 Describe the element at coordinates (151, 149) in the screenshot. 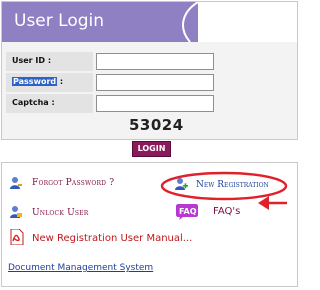

I see `login-button: LOGIN` at that location.